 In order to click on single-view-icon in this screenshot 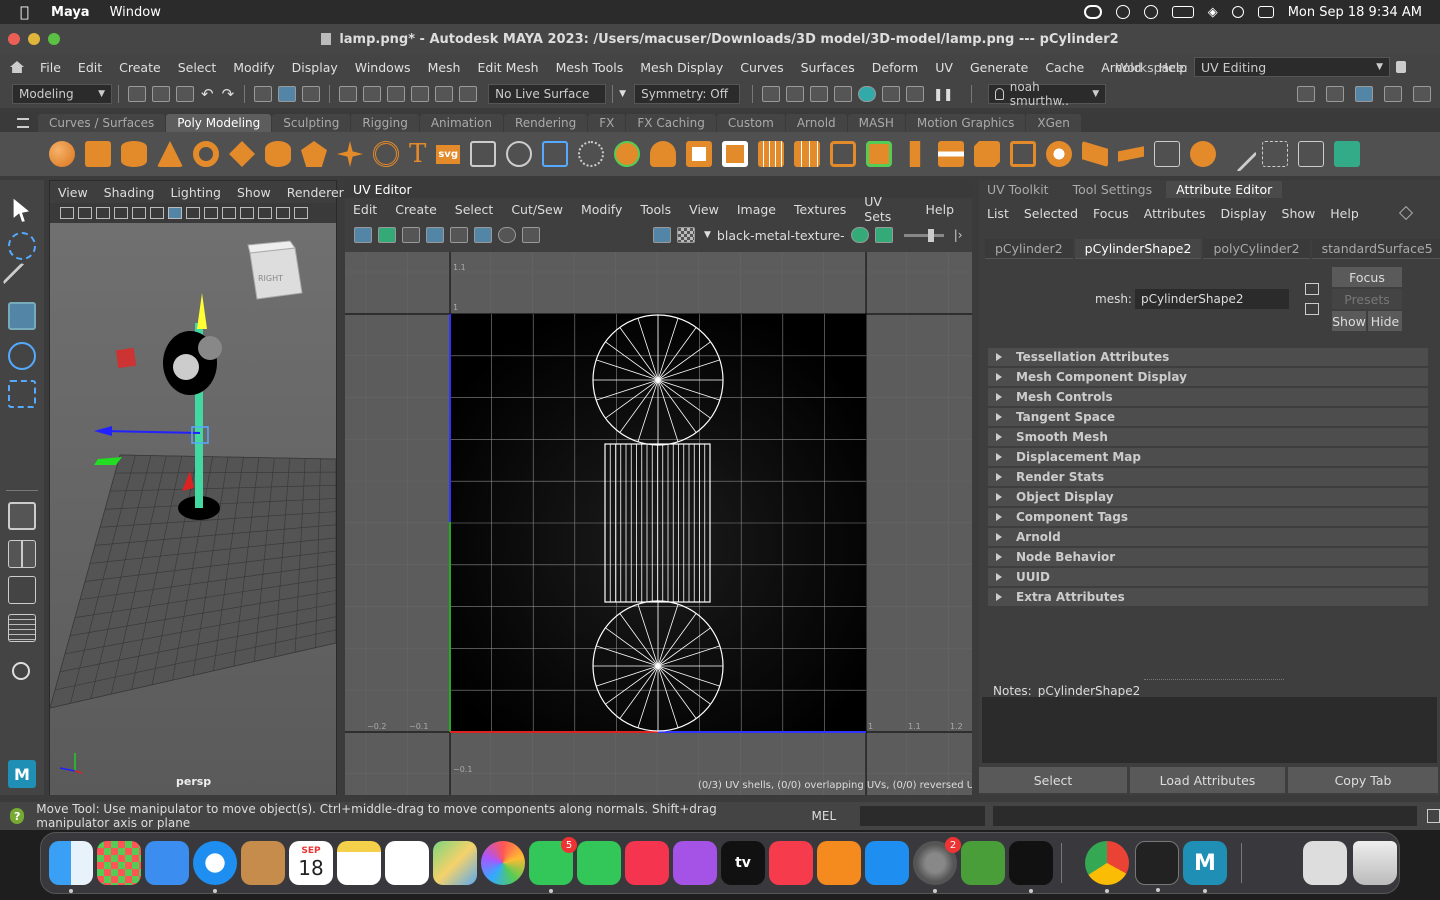, I will do `click(22, 516)`.